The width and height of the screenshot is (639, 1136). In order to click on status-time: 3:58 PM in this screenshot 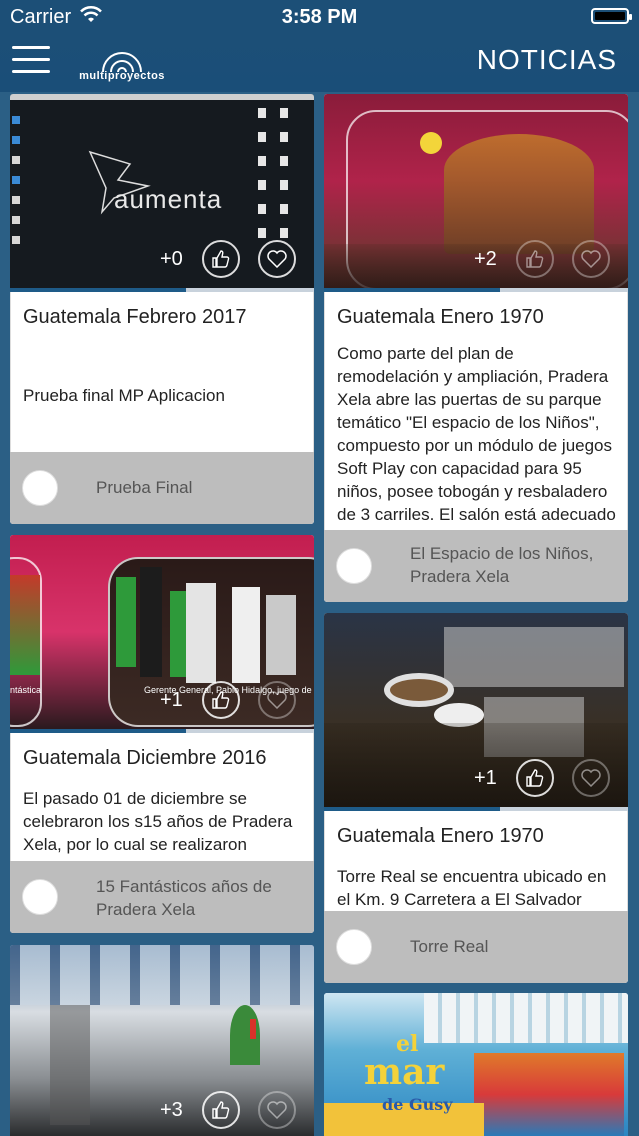, I will do `click(319, 17)`.